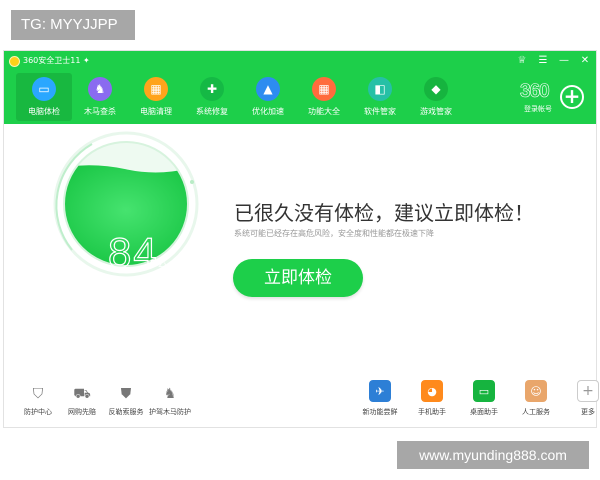 Image resolution: width=600 pixels, height=480 pixels. What do you see at coordinates (82, 412) in the screenshot?
I see `tool-label: 网购先赔` at bounding box center [82, 412].